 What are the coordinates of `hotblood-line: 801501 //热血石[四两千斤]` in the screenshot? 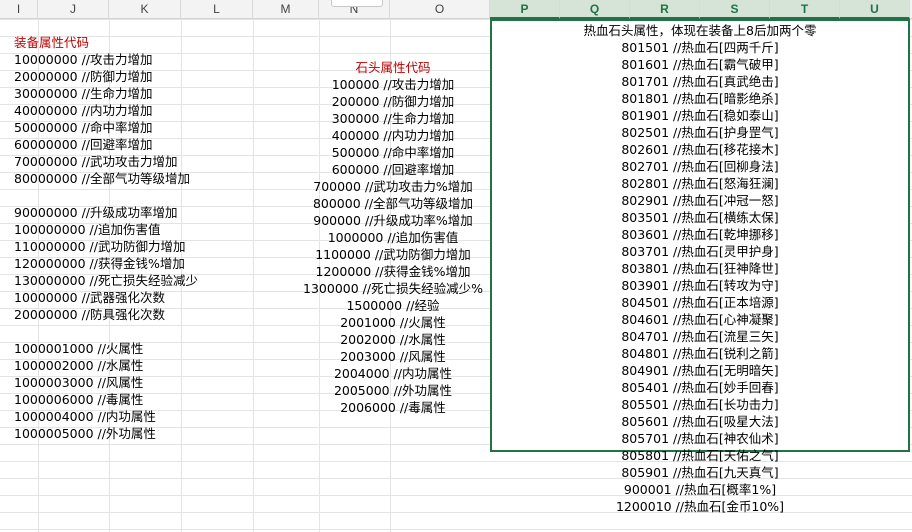 It's located at (700, 47).